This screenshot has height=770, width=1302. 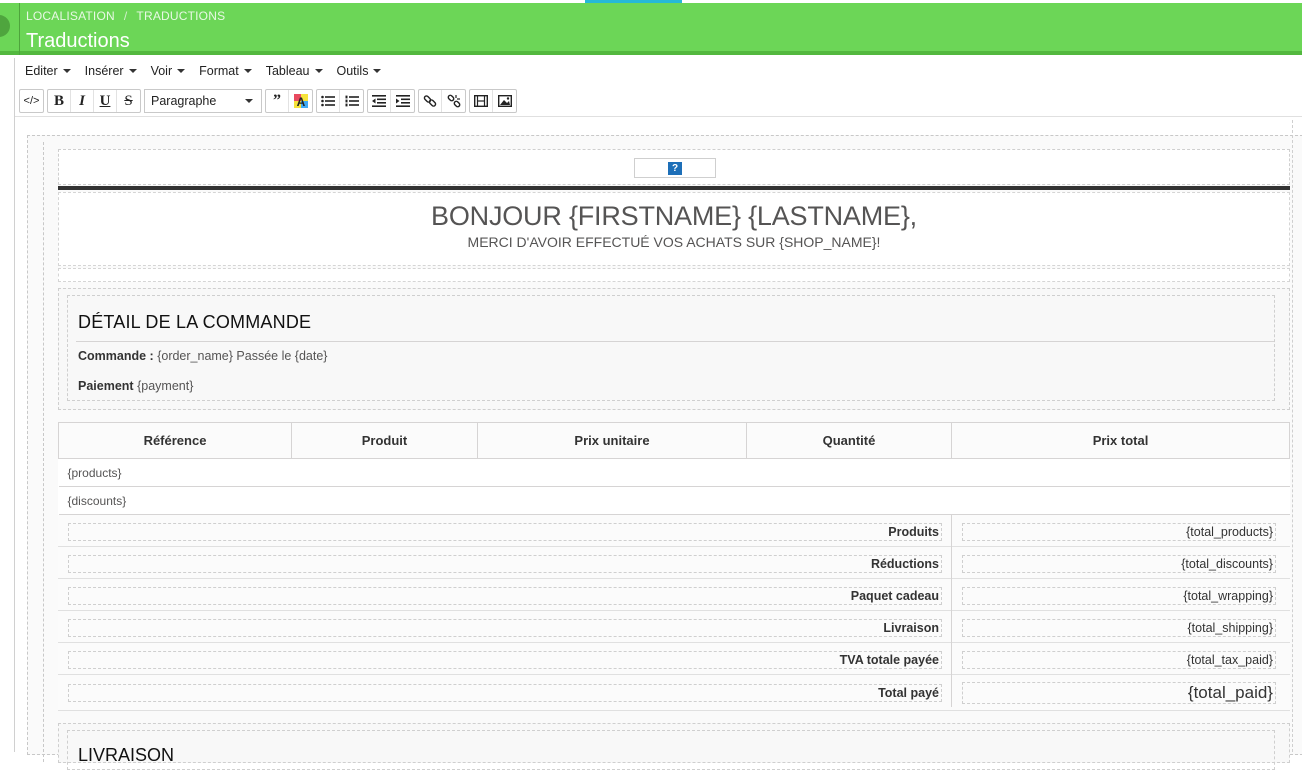 I want to click on bullet-list-icon, so click(x=328, y=101).